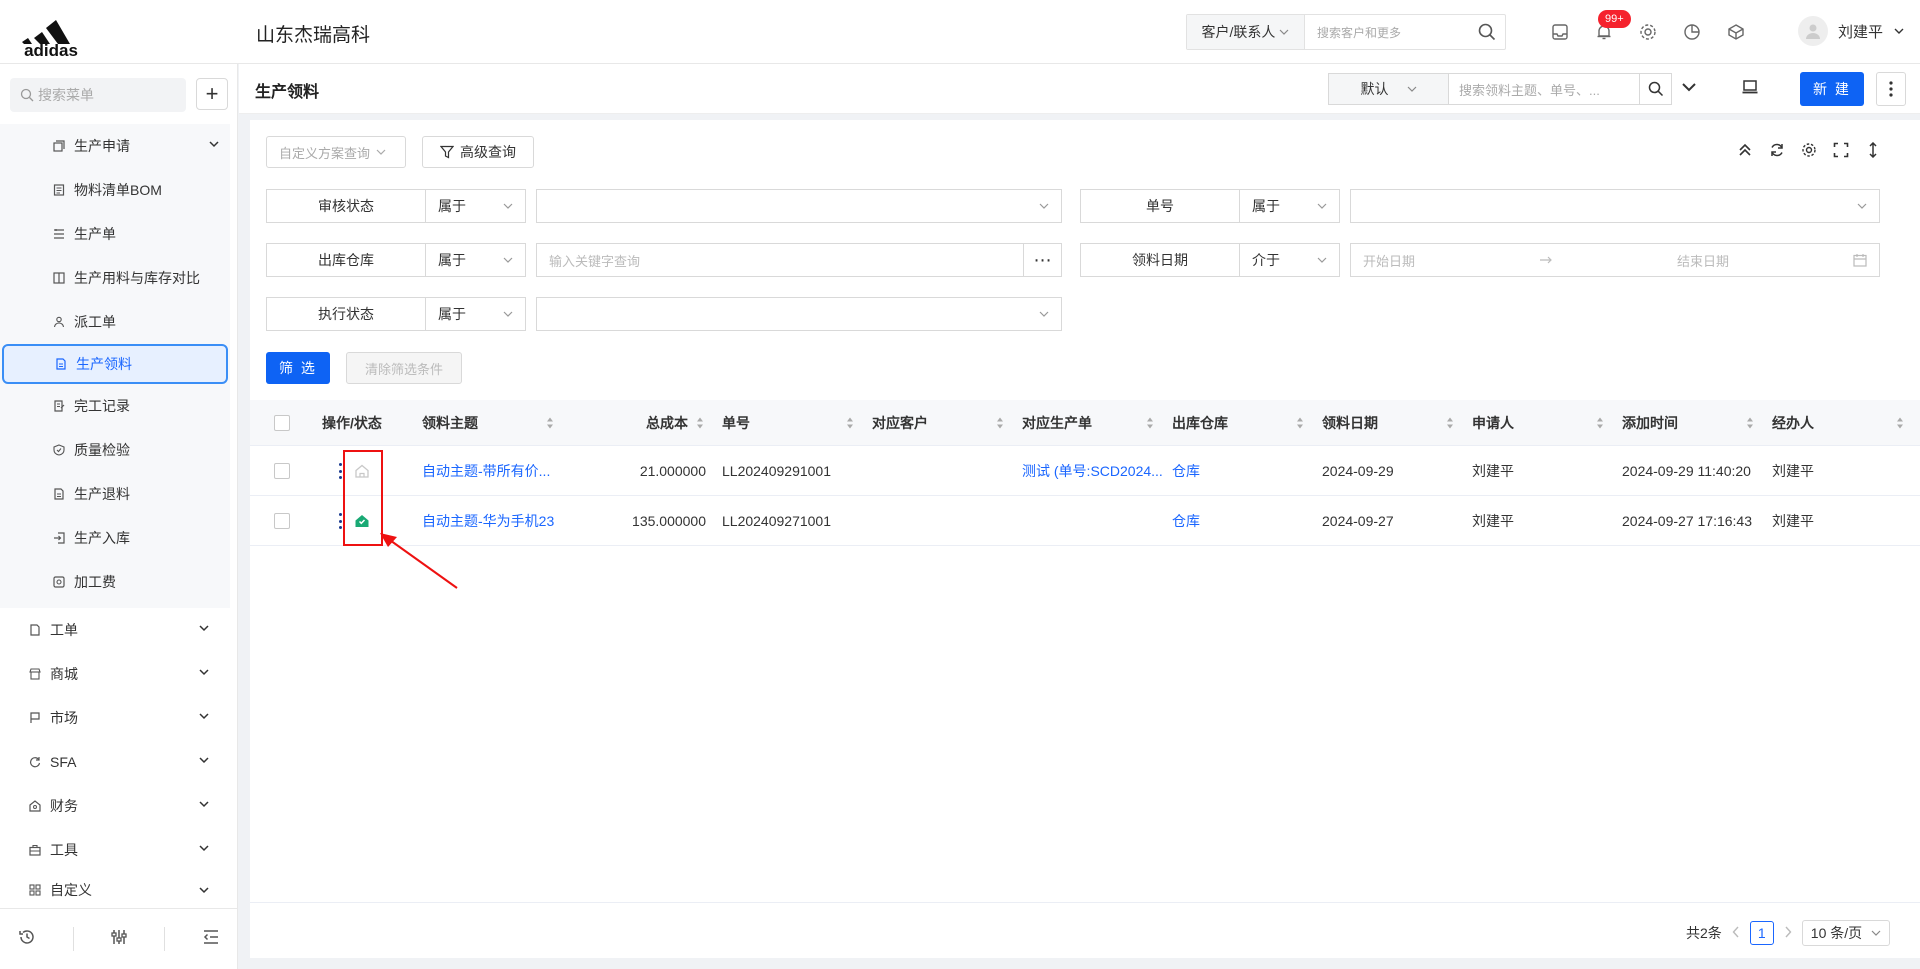 This screenshot has width=1920, height=969. Describe the element at coordinates (140, 146) in the screenshot. I see `sidebar-item-production-request: 生产申请` at that location.